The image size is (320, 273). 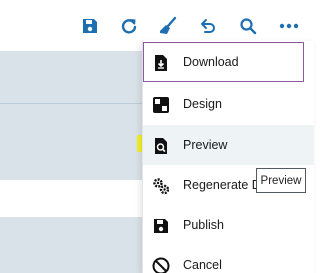 What do you see at coordinates (161, 186) in the screenshot?
I see `gears-icon` at bounding box center [161, 186].